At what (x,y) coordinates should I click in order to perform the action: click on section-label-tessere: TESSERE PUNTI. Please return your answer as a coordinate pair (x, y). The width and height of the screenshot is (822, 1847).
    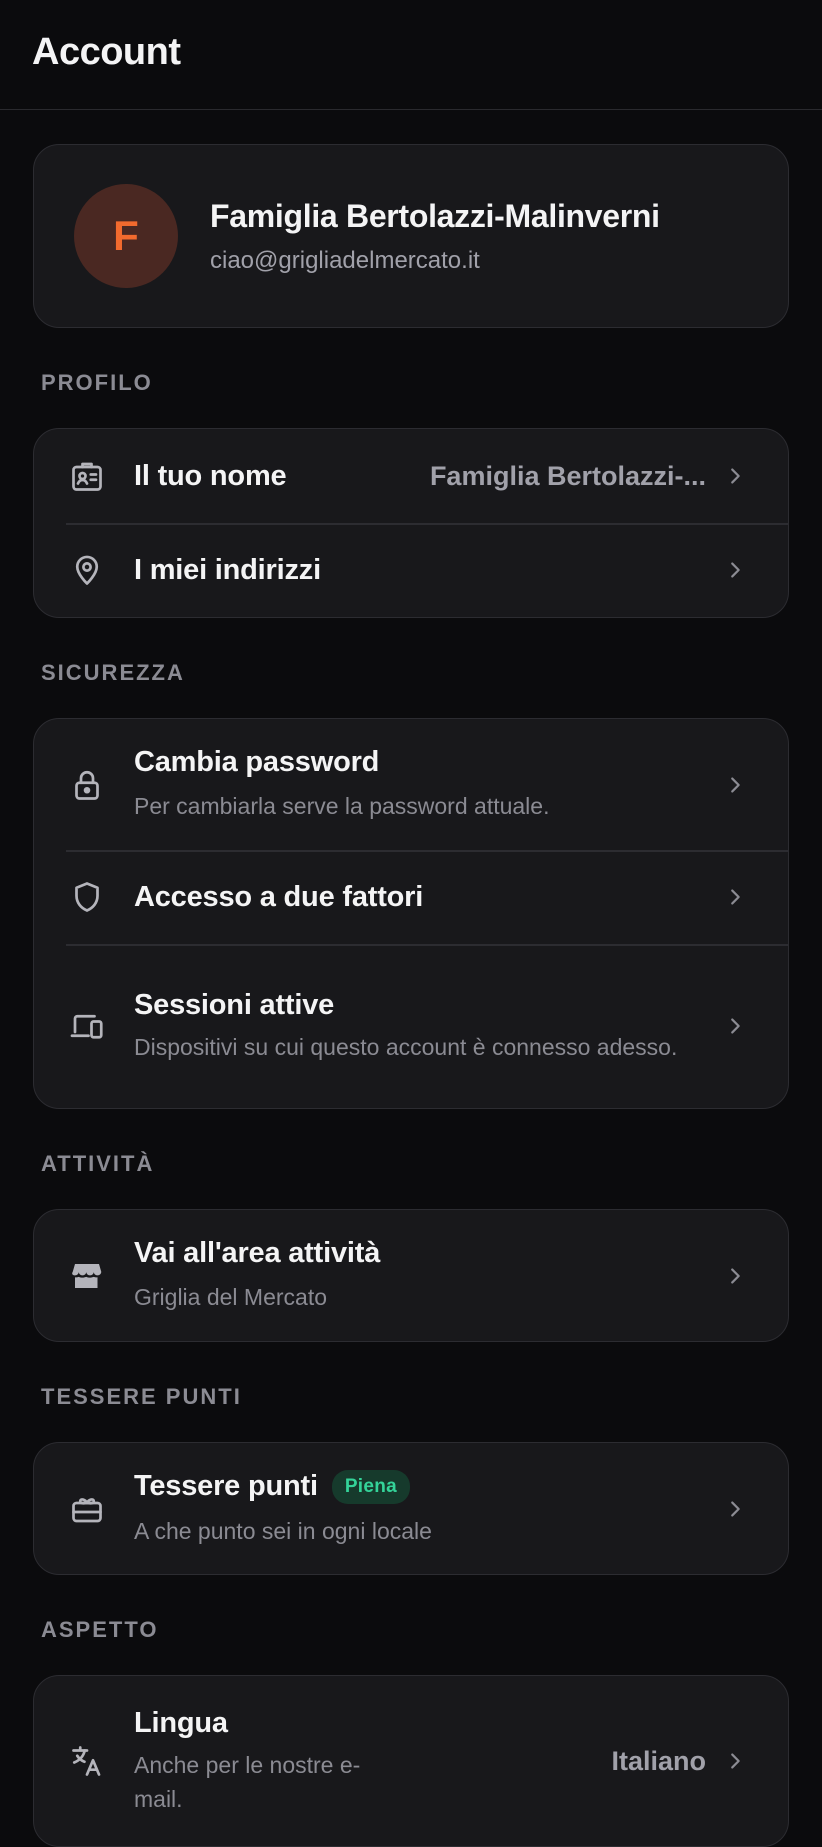
    Looking at the image, I should click on (141, 1396).